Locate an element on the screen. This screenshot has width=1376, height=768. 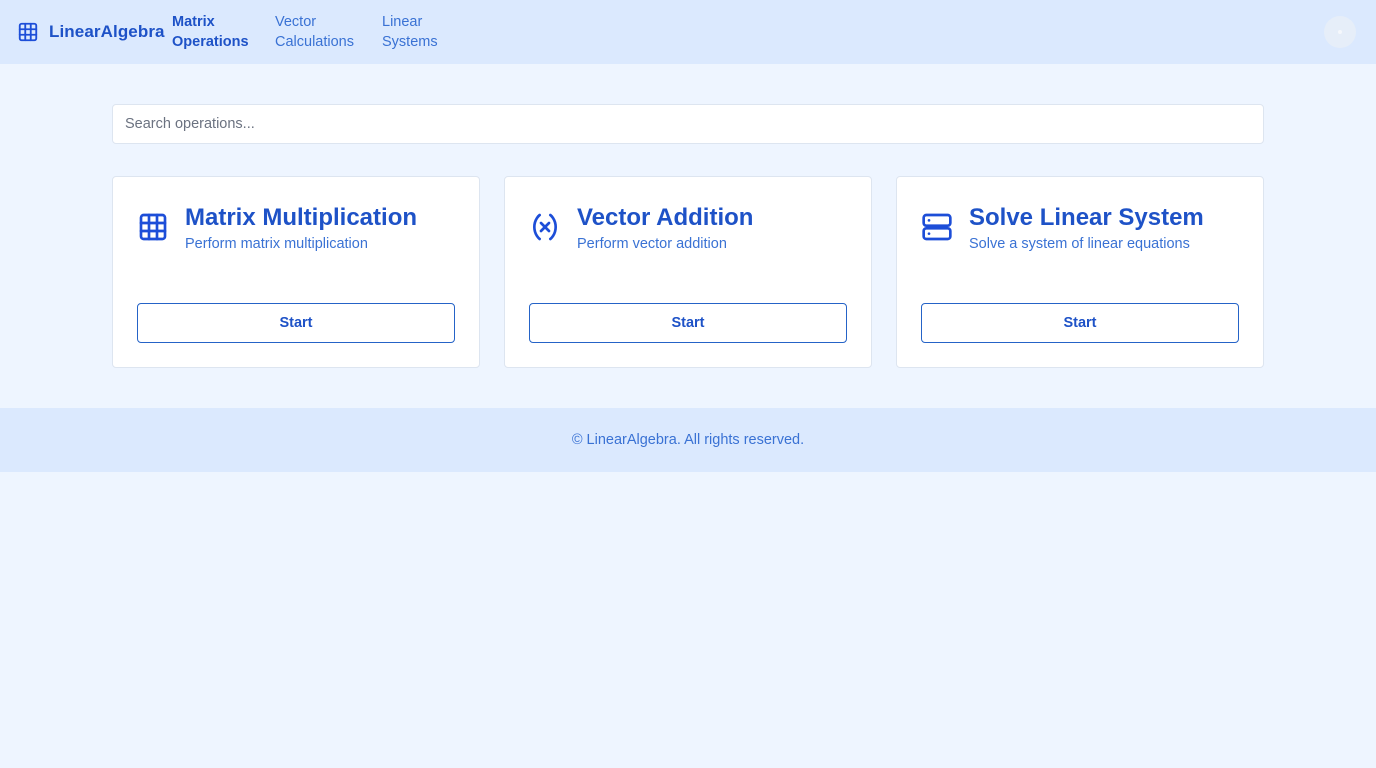
footer-copyright: © LinearAlgebra. All rights reserved. is located at coordinates (688, 440).